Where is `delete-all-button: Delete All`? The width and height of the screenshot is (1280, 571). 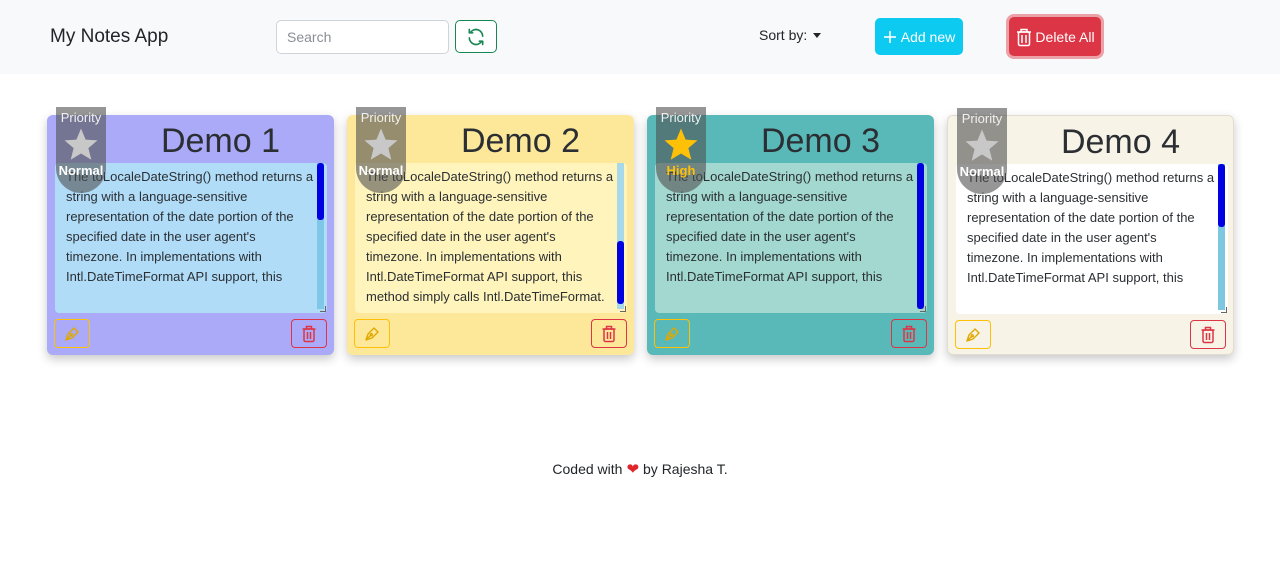 delete-all-button: Delete All is located at coordinates (1055, 36).